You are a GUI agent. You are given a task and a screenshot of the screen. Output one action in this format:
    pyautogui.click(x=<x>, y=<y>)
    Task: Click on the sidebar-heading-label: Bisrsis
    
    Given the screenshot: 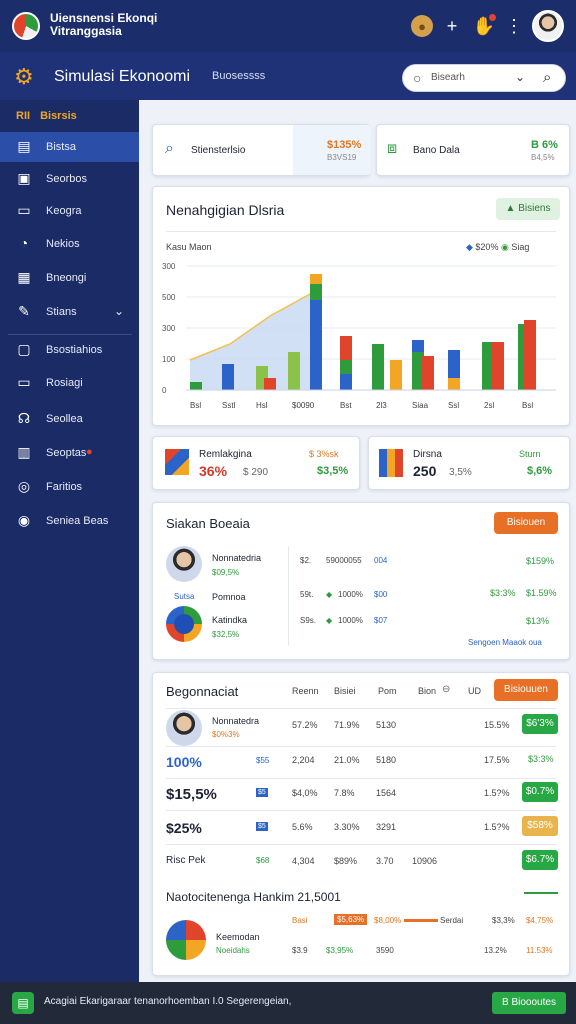 What is the action you would take?
    pyautogui.click(x=58, y=116)
    